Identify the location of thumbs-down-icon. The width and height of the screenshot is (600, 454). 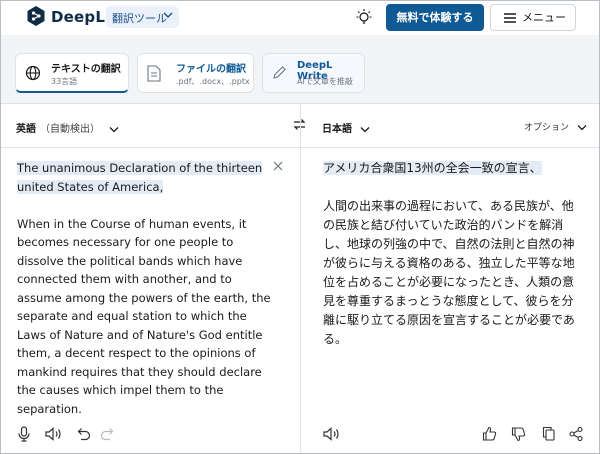
(518, 434).